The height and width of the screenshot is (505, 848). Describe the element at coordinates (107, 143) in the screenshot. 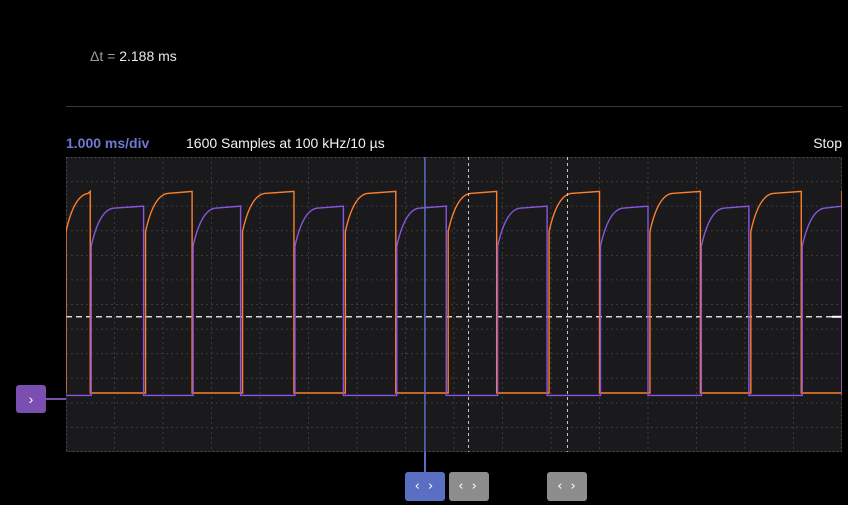

I see `time-per-div: 1.000 ms/div` at that location.